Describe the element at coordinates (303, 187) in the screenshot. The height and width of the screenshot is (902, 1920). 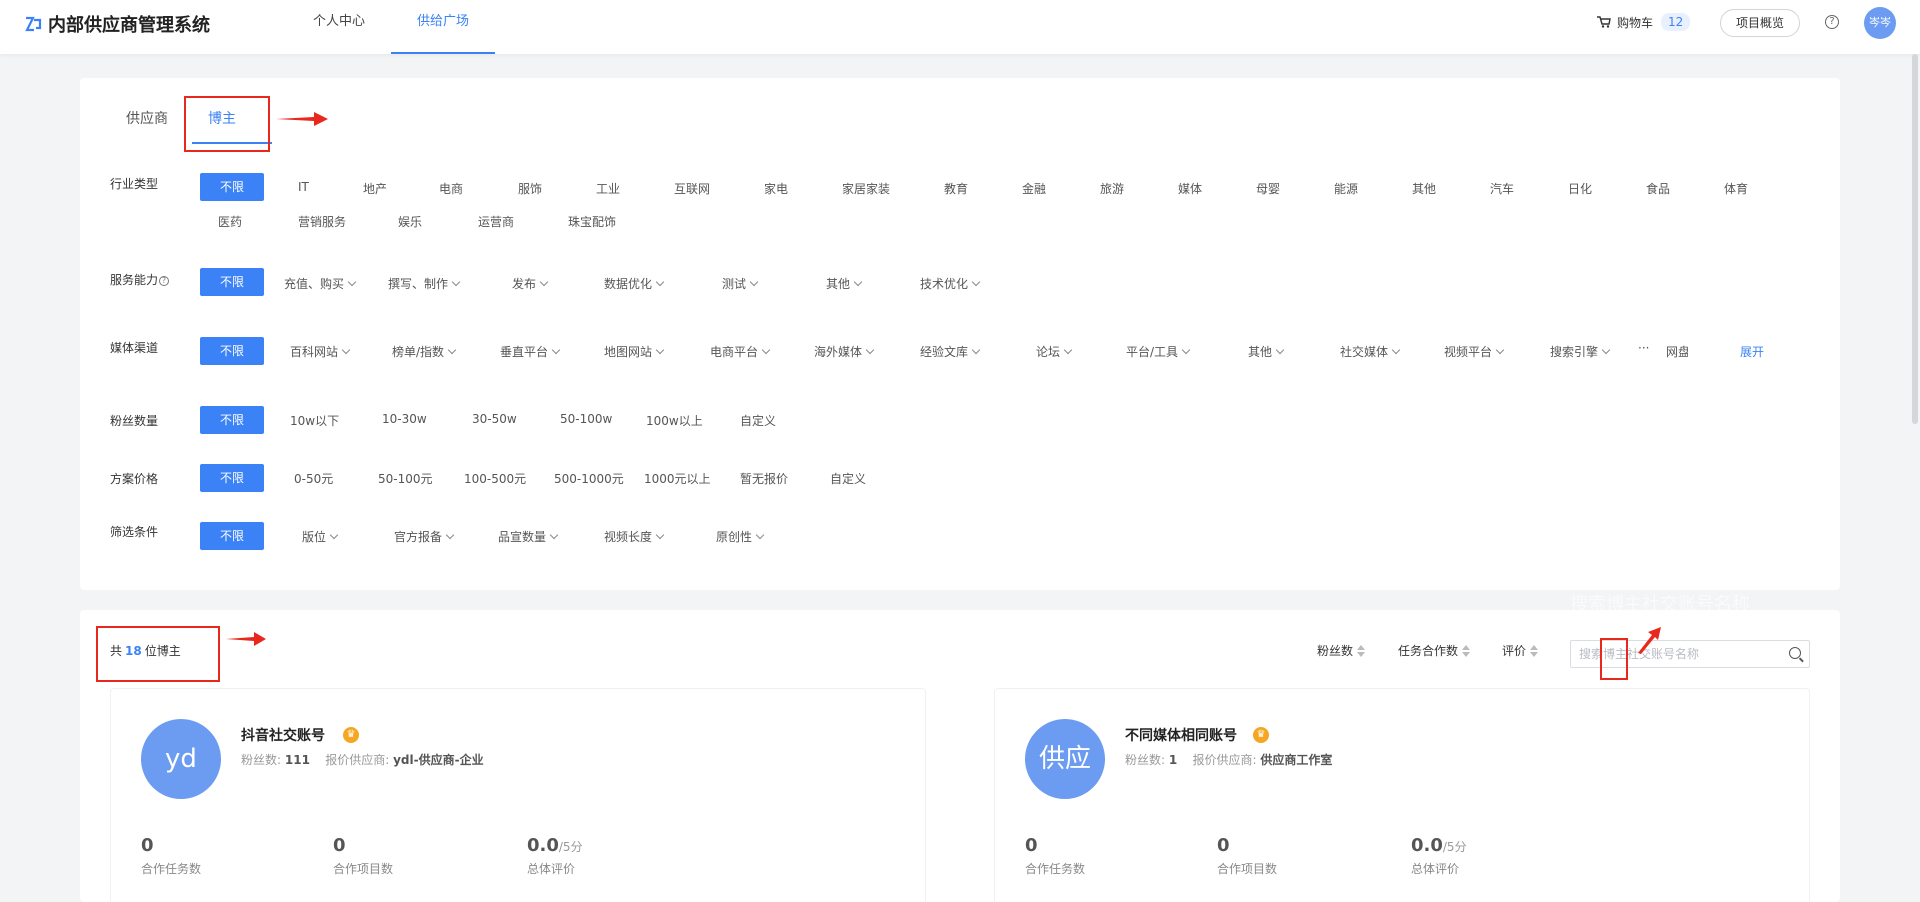
I see `industry-option: IT` at that location.